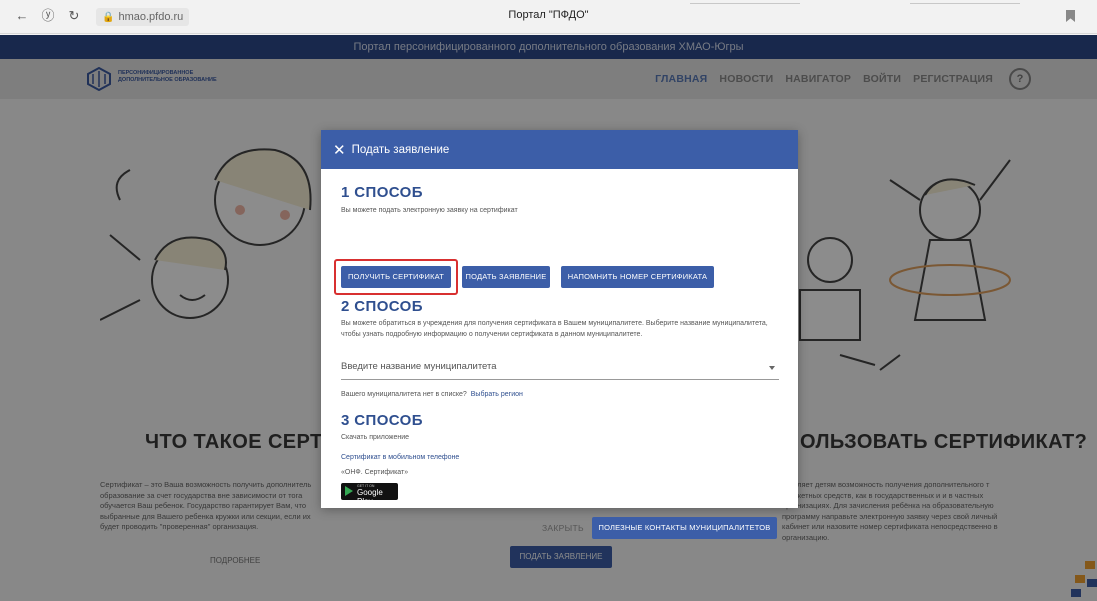 This screenshot has height=601, width=1097. What do you see at coordinates (375, 472) in the screenshot?
I see `app-name: «ОНФ. Сертификат»` at bounding box center [375, 472].